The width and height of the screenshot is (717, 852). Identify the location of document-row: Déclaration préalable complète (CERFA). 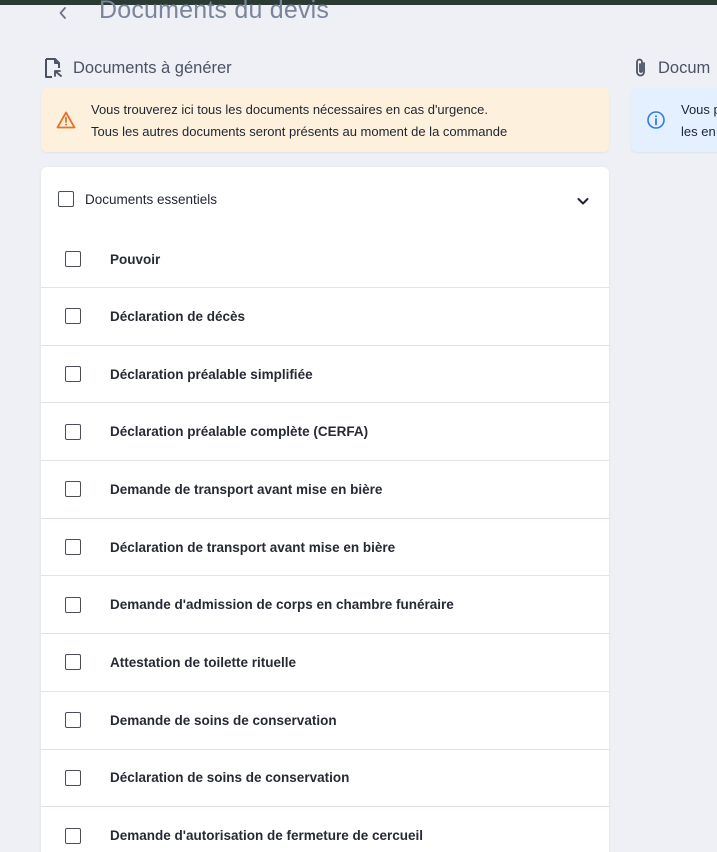
(325, 432).